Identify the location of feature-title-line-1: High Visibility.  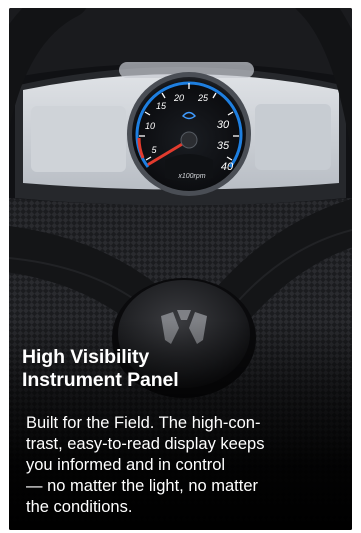
(86, 357).